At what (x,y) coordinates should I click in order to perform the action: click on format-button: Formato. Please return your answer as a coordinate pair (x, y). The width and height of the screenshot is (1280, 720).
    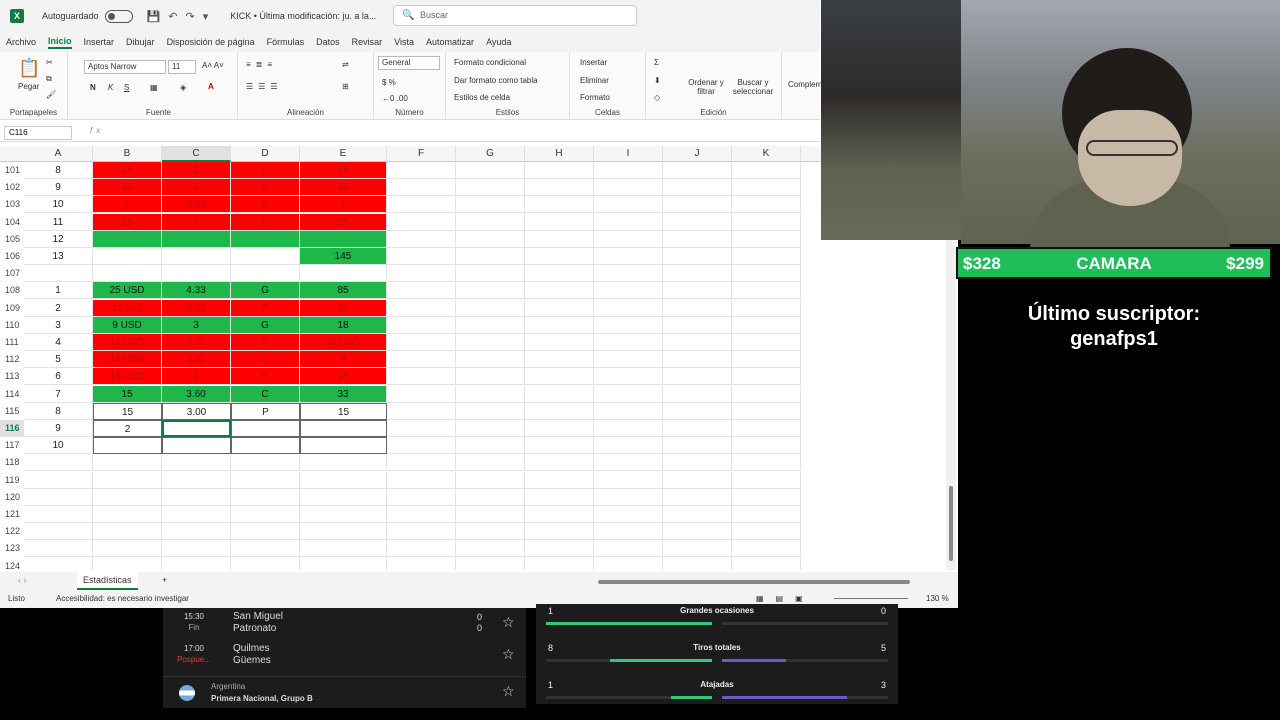
    Looking at the image, I should click on (595, 97).